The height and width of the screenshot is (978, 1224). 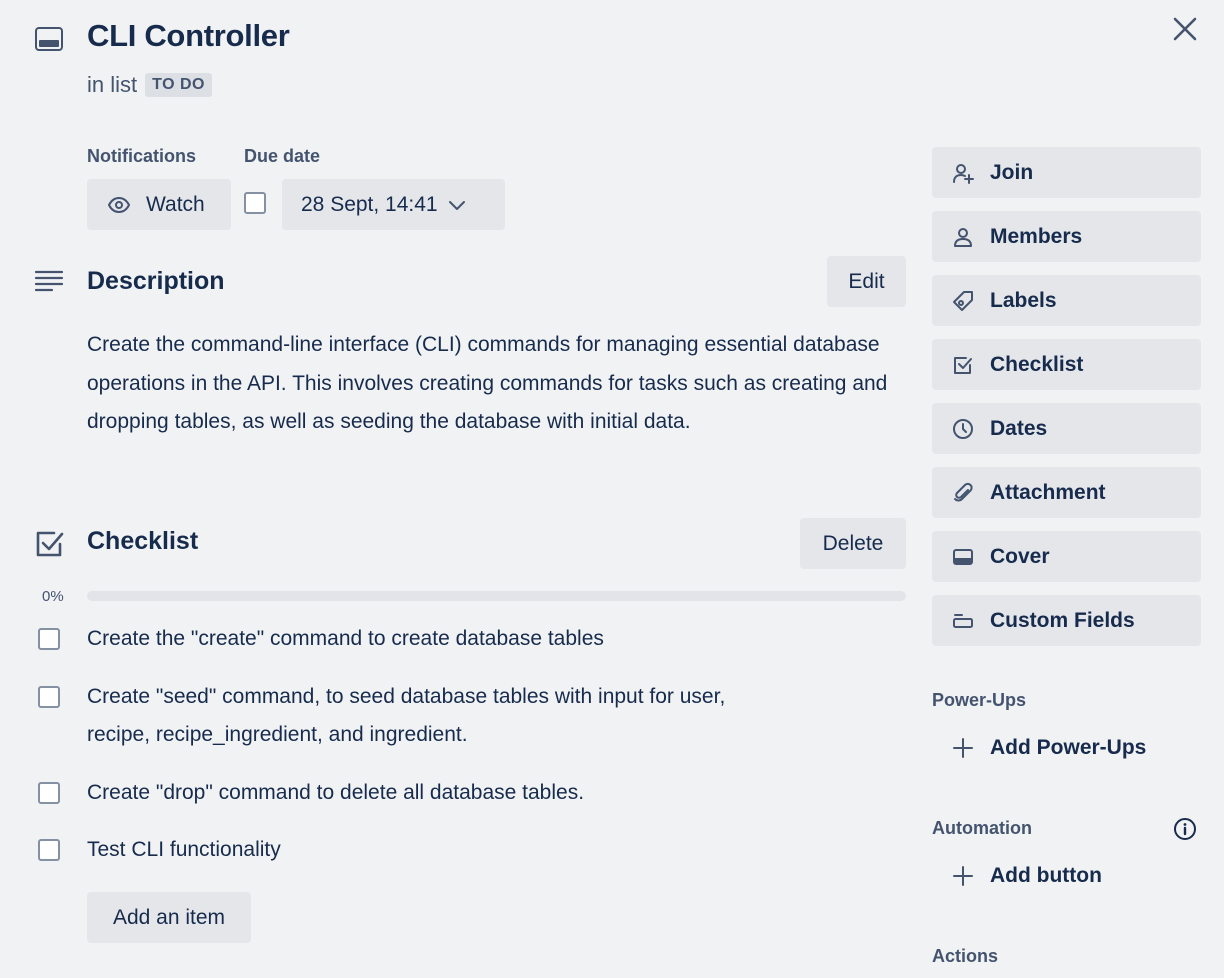 I want to click on power-ups-heading: Power-Ups, so click(x=979, y=700).